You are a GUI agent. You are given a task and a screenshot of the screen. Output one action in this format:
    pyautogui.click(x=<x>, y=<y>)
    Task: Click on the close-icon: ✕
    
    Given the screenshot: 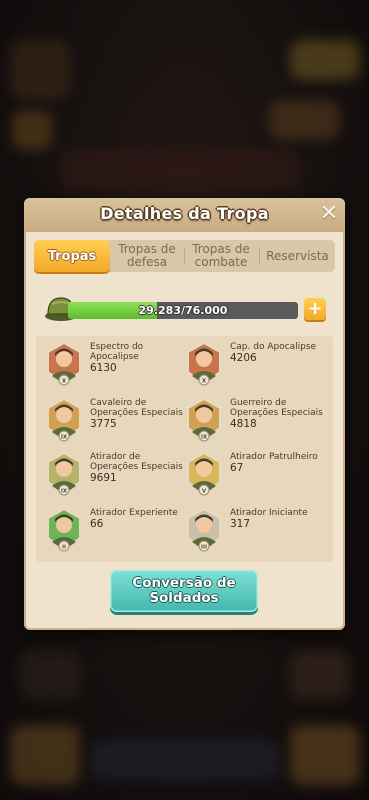 What is the action you would take?
    pyautogui.click(x=329, y=214)
    